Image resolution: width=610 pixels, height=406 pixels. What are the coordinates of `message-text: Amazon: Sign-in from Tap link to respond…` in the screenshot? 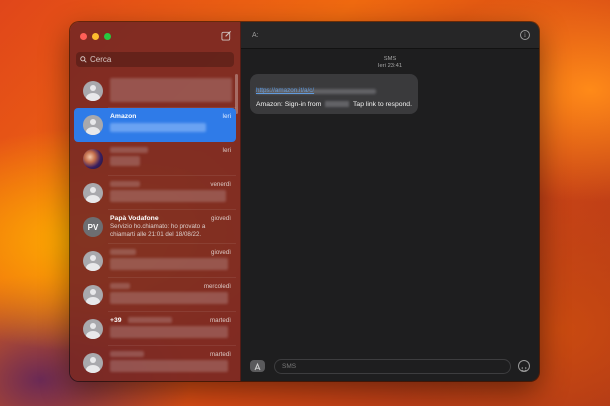 It's located at (334, 104).